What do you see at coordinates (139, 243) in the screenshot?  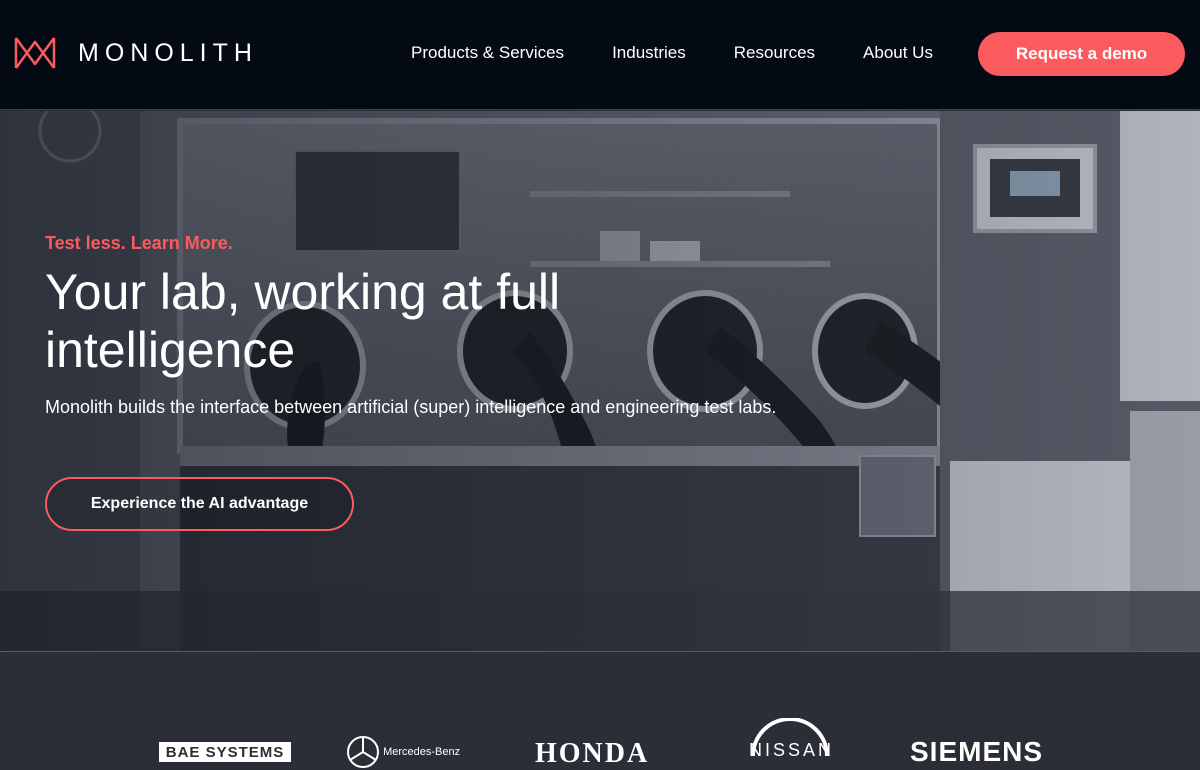 I see `hero-eyebrow: Test less. Learn More.` at bounding box center [139, 243].